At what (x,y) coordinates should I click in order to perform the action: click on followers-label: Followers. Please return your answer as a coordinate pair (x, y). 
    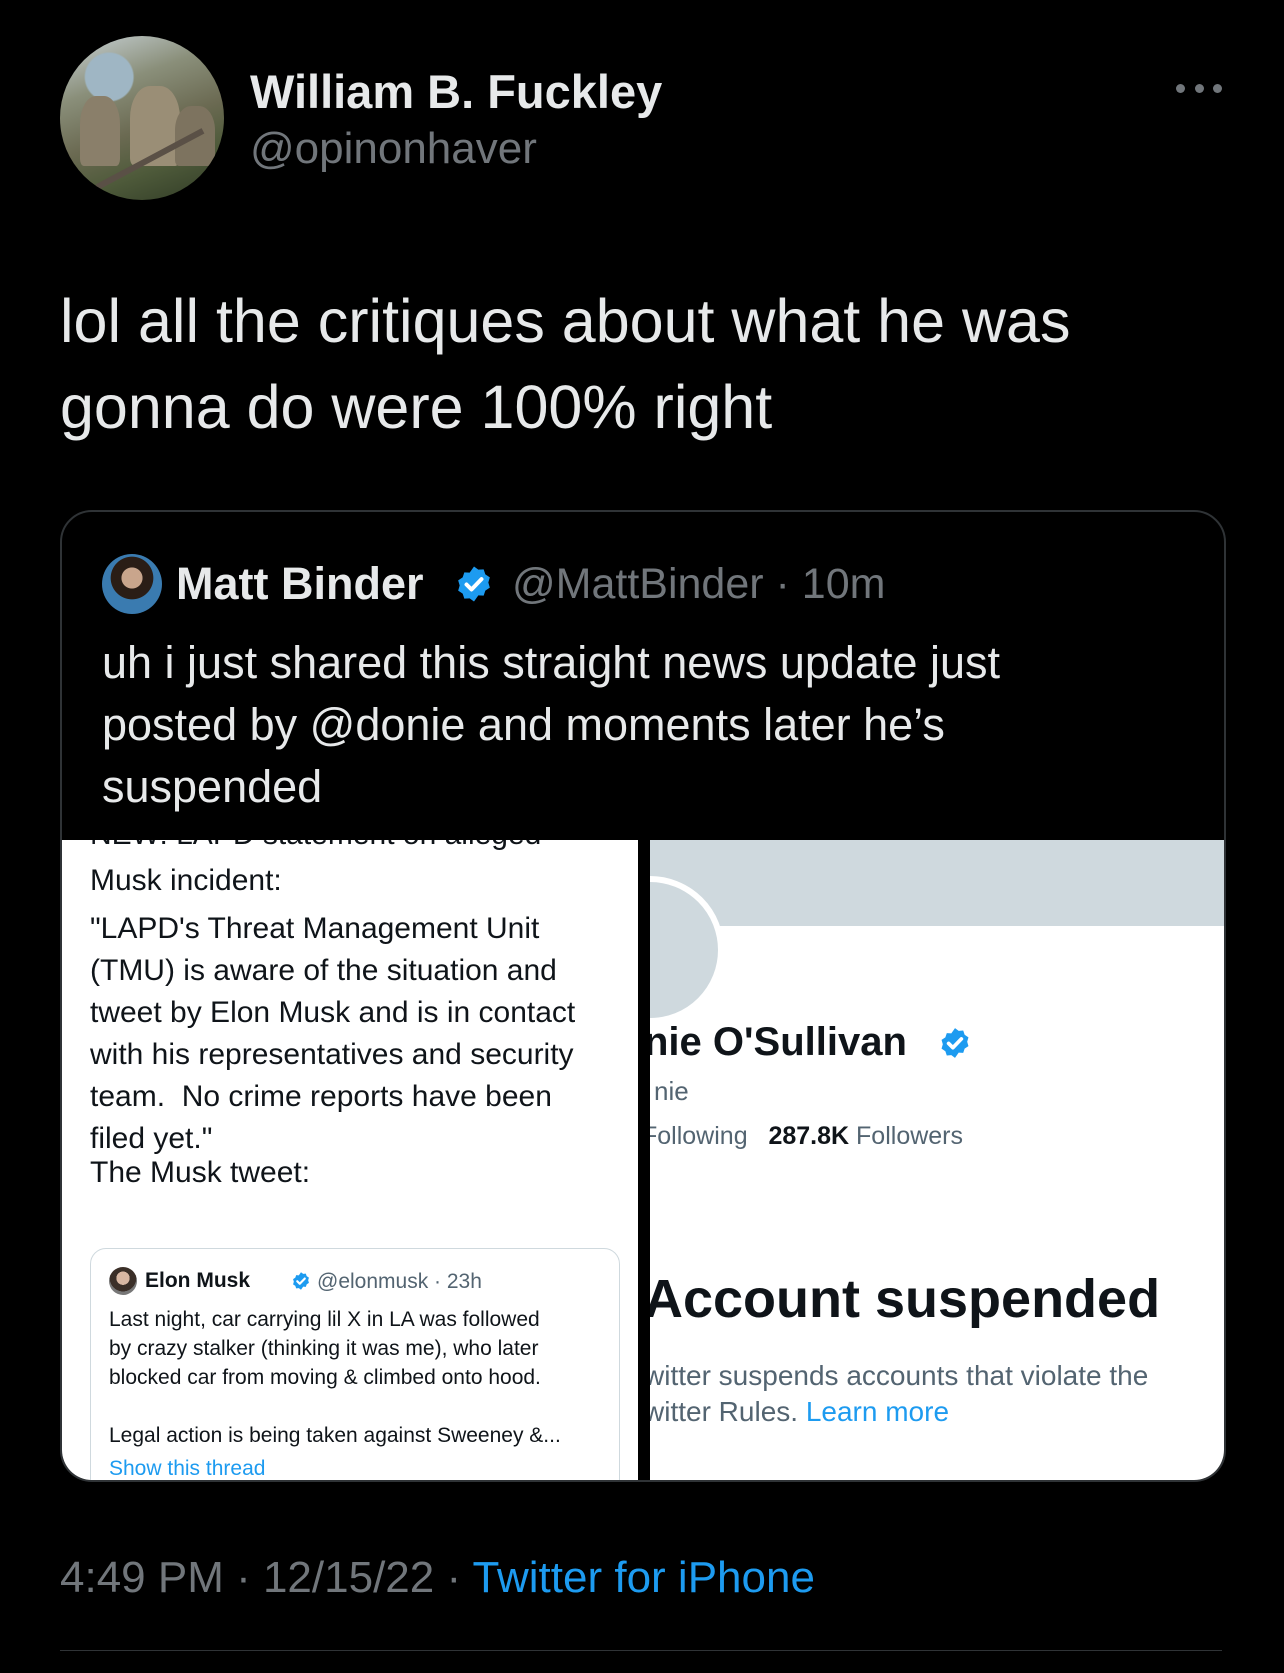
    Looking at the image, I should click on (910, 1136).